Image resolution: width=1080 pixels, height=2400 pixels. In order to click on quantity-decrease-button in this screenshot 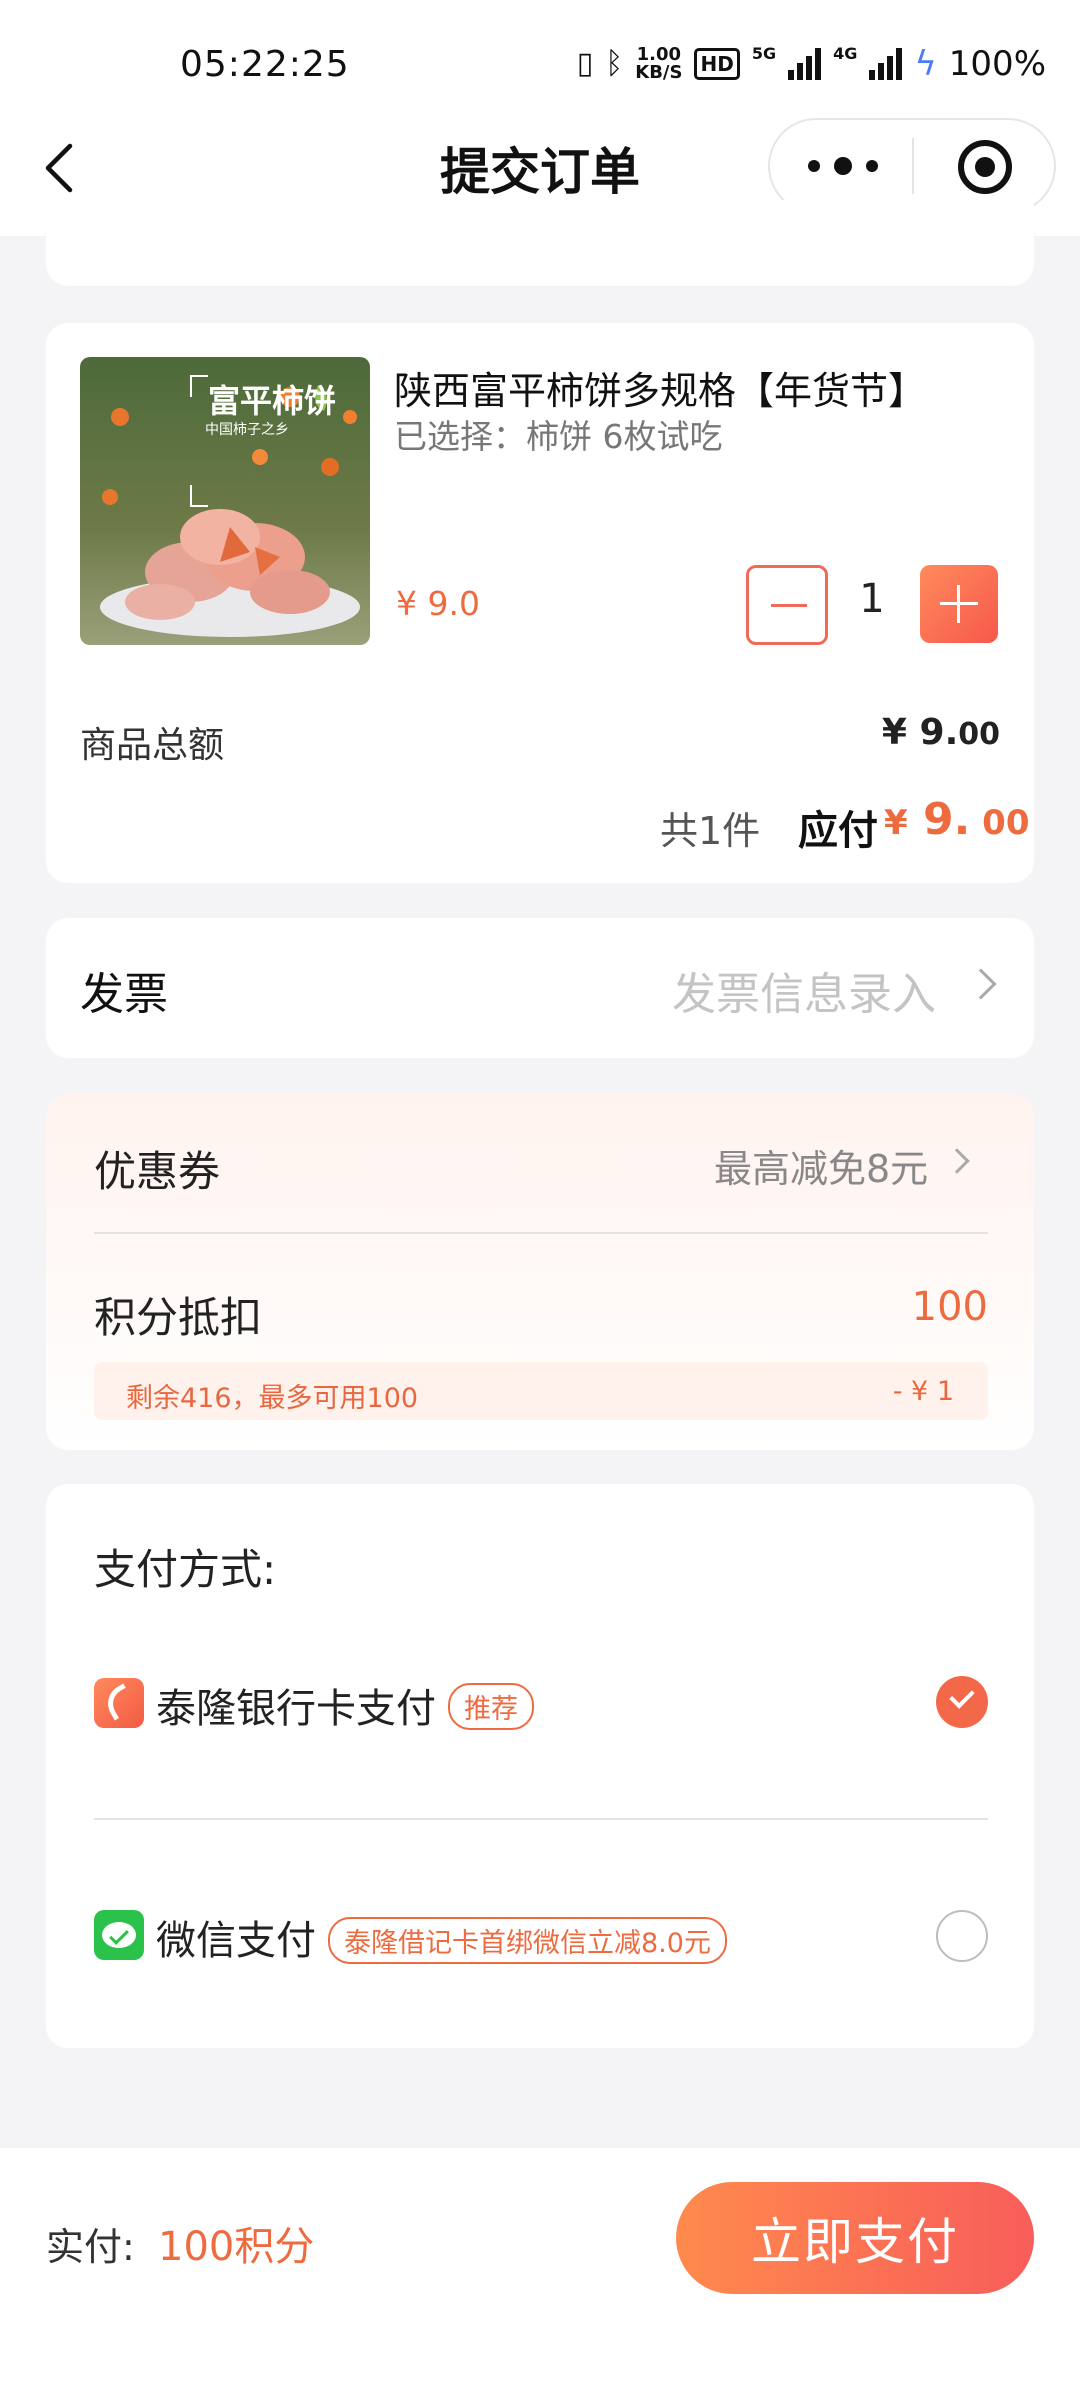, I will do `click(787, 605)`.